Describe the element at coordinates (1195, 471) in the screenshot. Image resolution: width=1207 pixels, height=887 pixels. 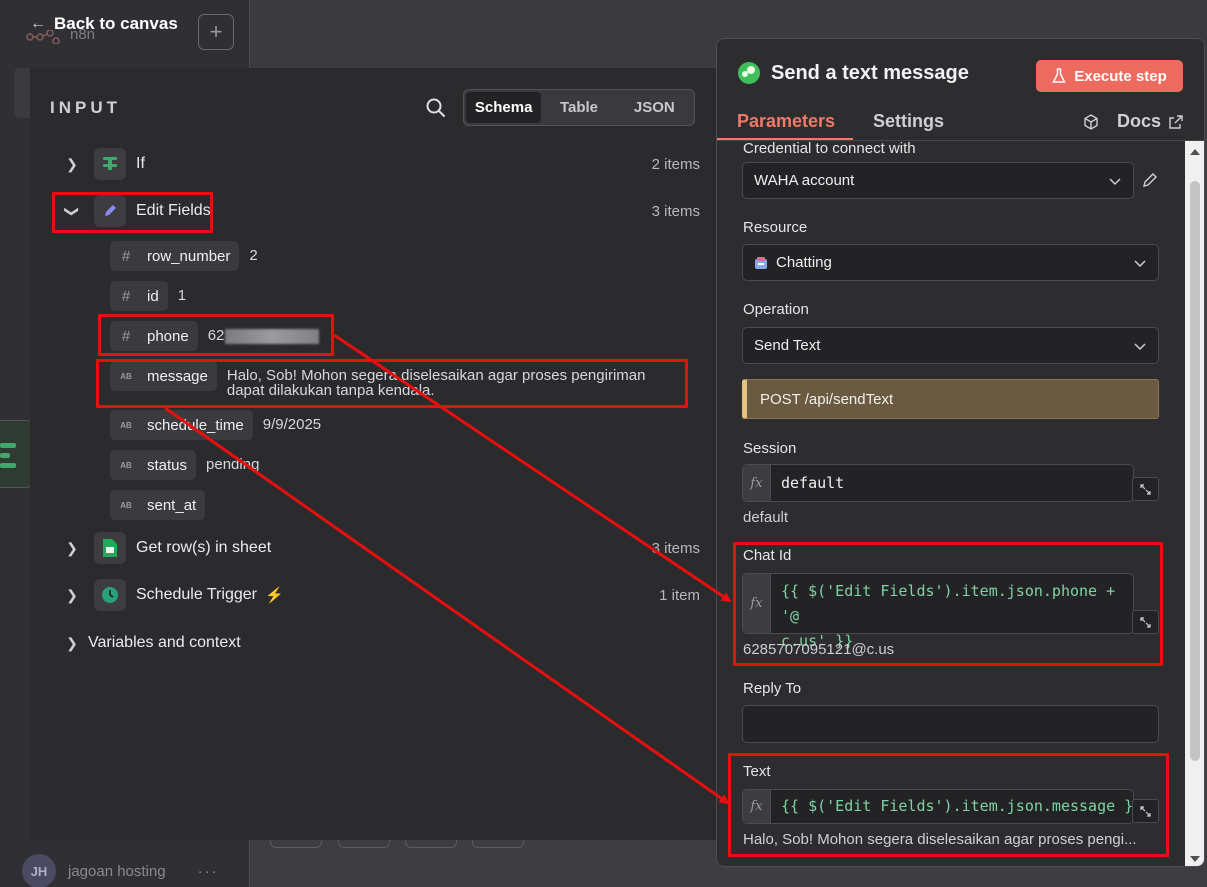
I see `scrollbar-thumb` at that location.